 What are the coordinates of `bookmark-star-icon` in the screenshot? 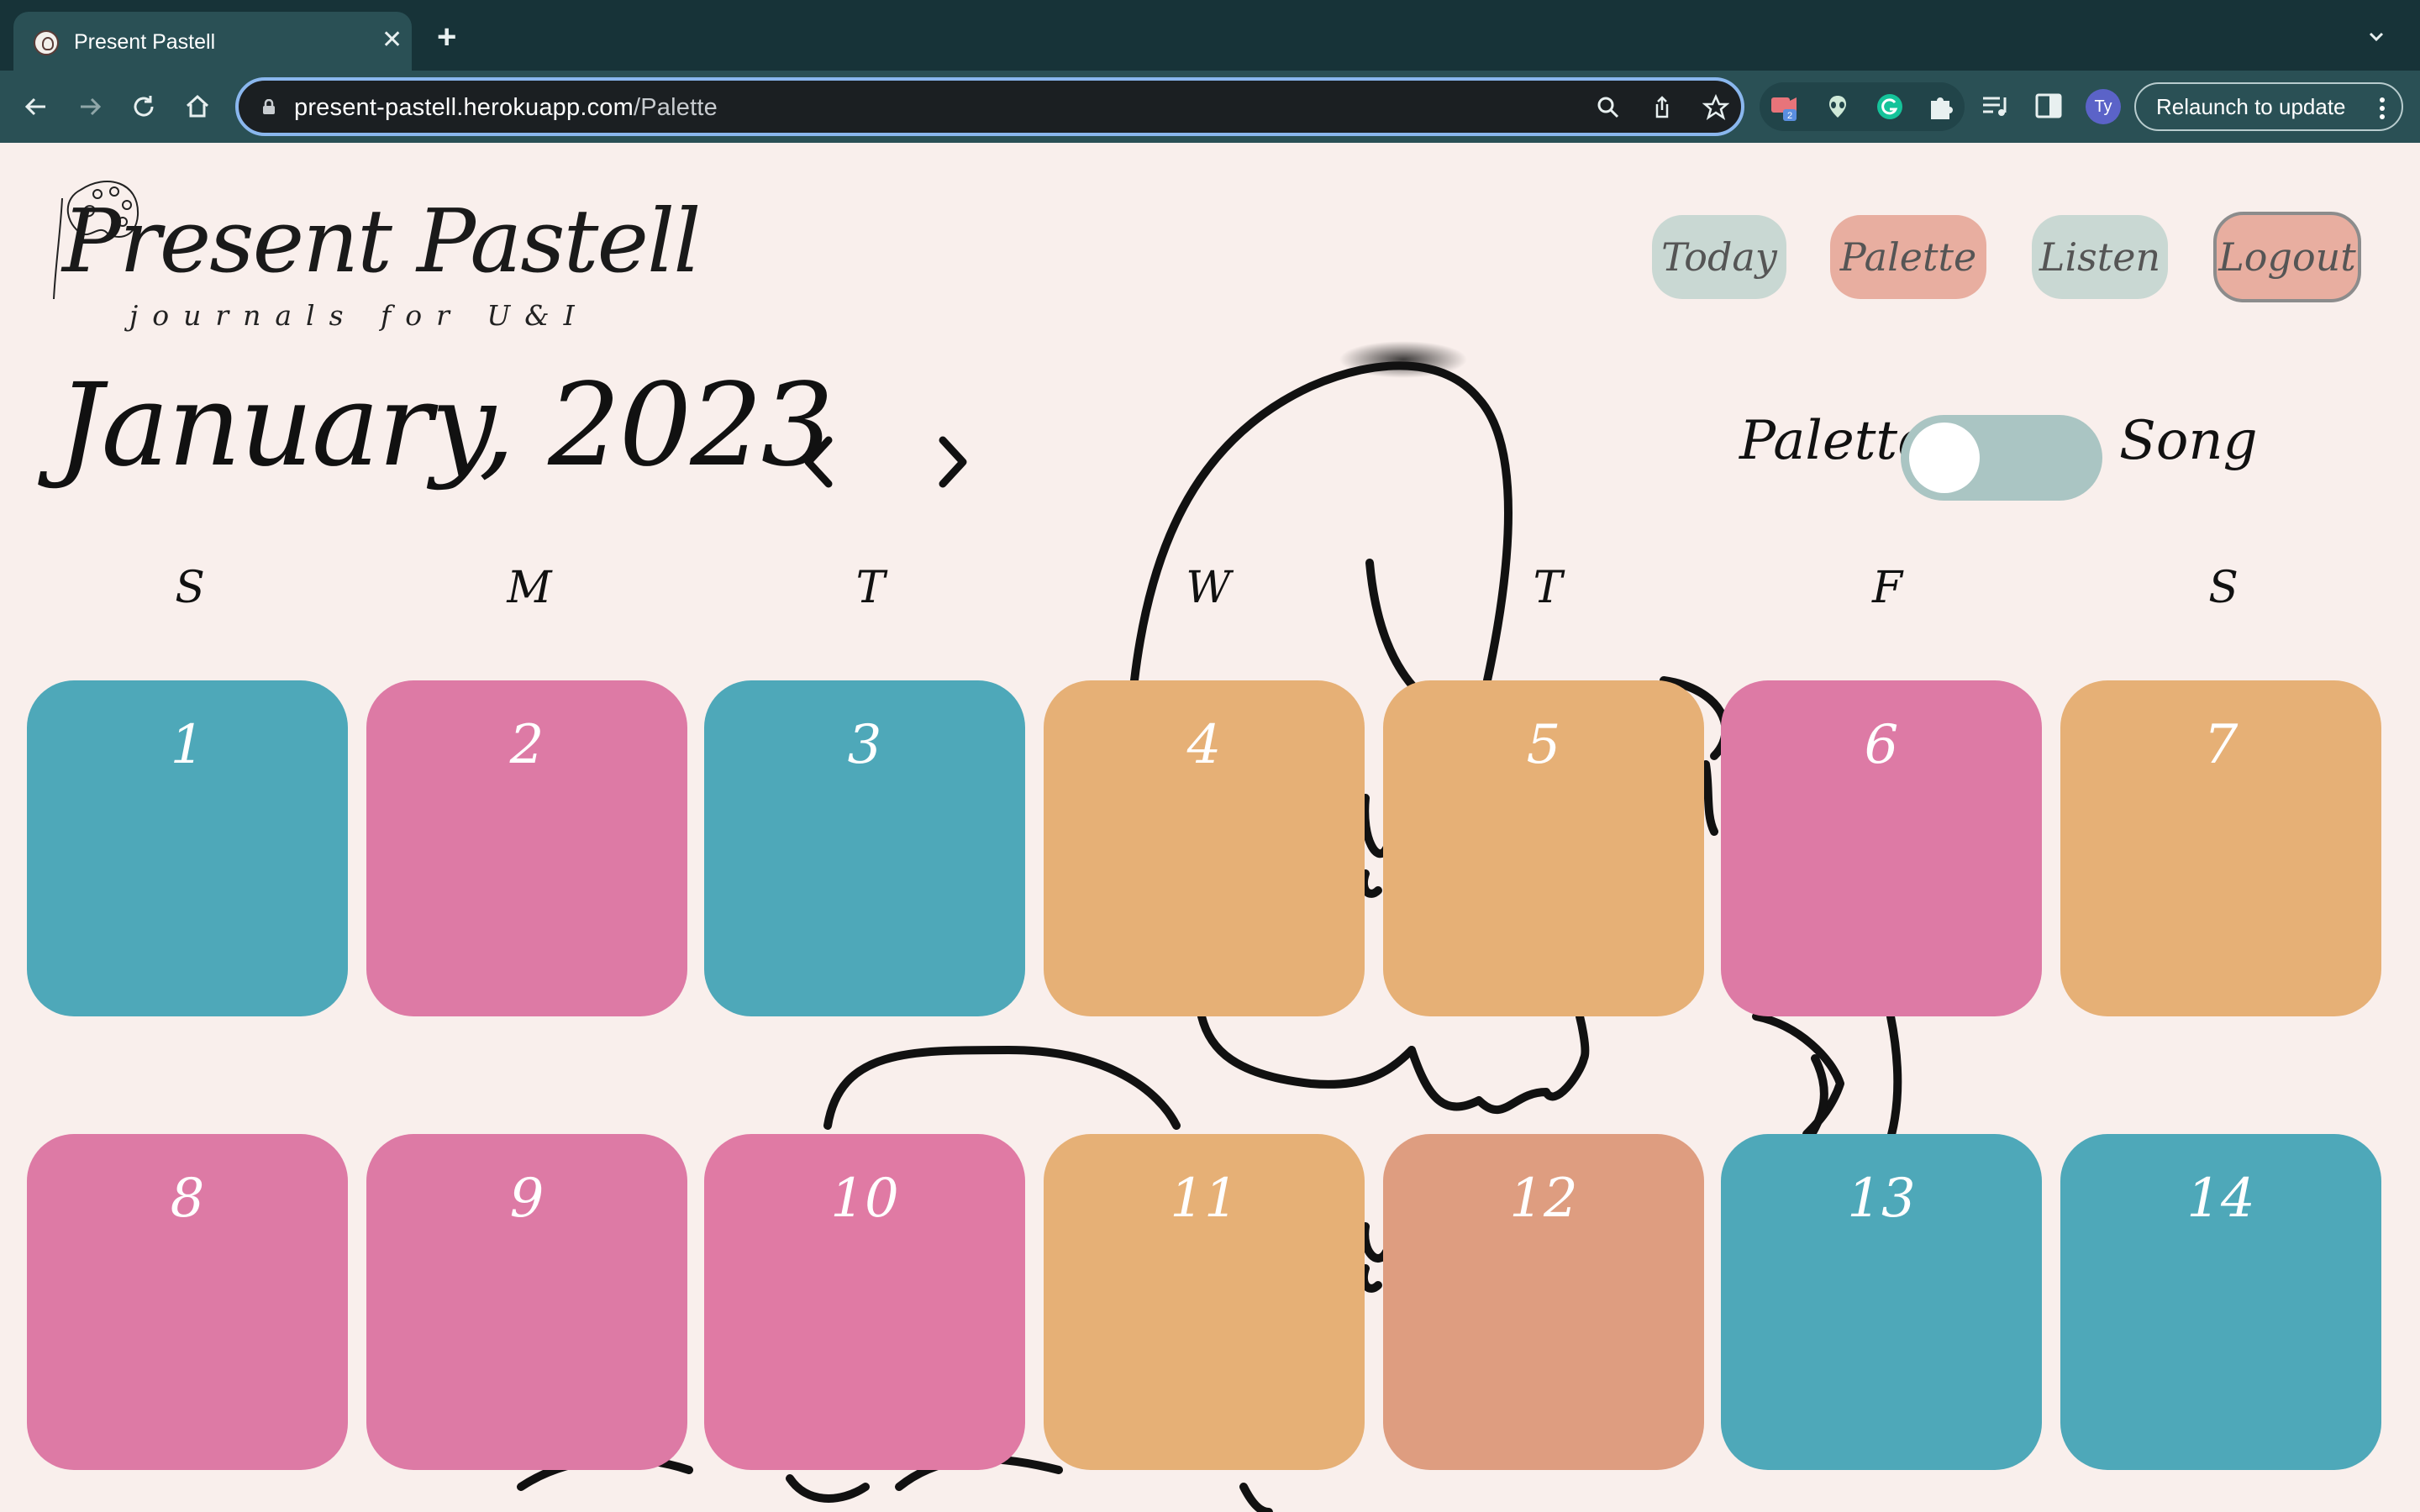 It's located at (1715, 107).